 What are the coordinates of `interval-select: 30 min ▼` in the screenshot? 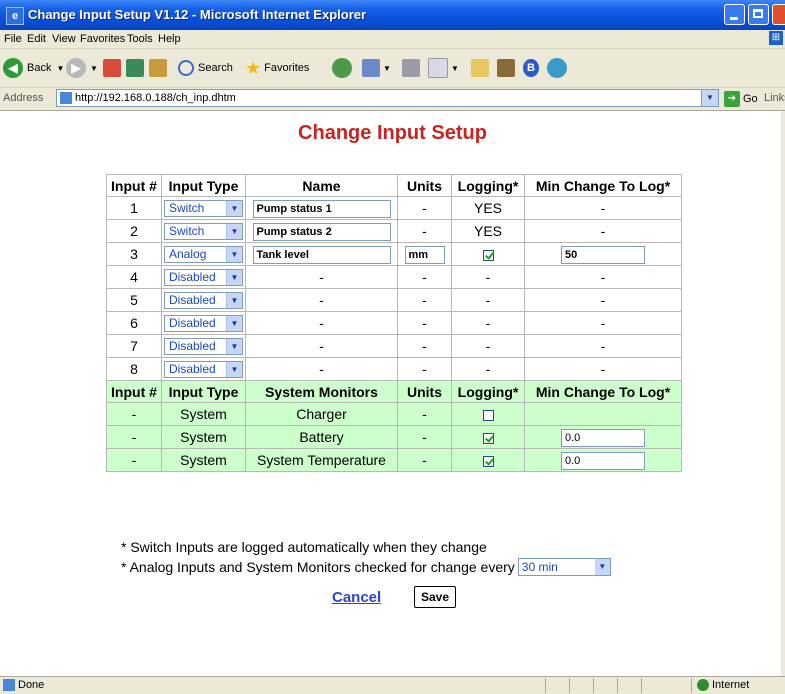 It's located at (564, 567).